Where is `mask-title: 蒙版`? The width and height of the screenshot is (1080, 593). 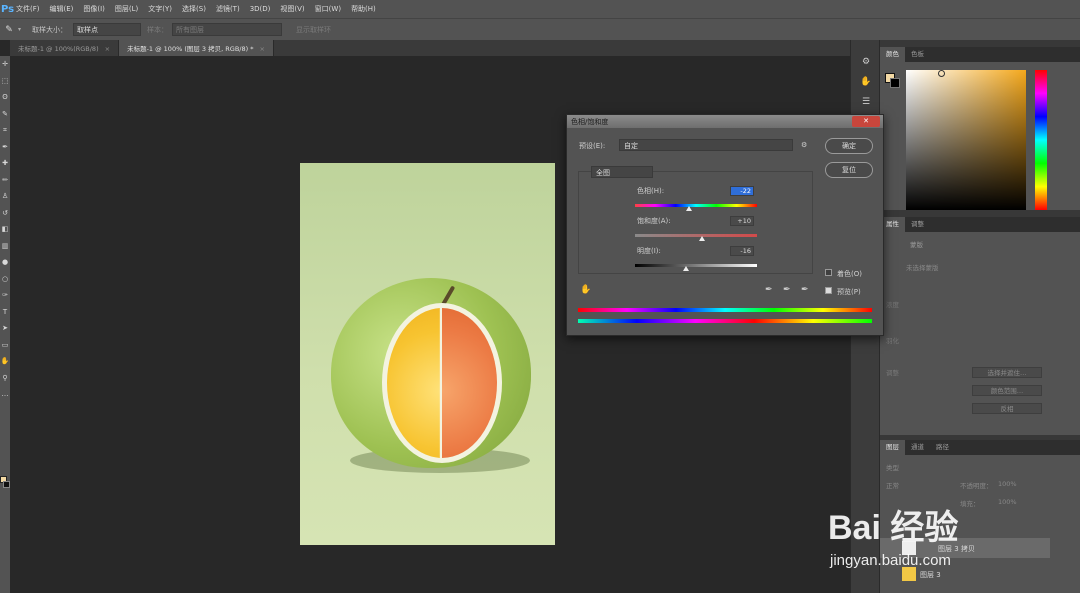
mask-title: 蒙版 is located at coordinates (916, 245).